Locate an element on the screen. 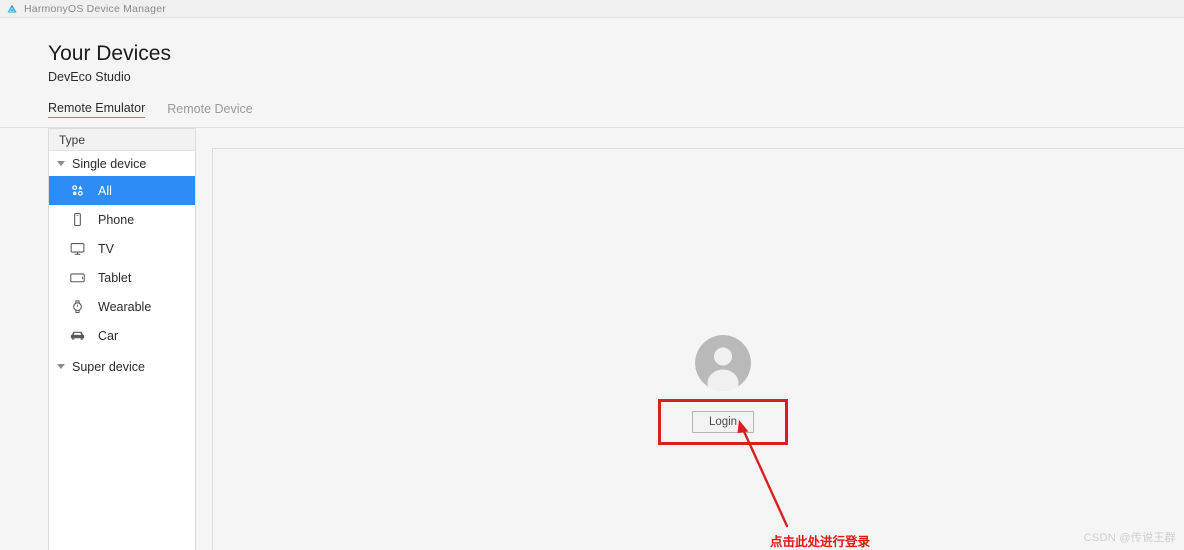 The image size is (1184, 550). window-titlebar: HarmonyOS Device Manager is located at coordinates (592, 9).